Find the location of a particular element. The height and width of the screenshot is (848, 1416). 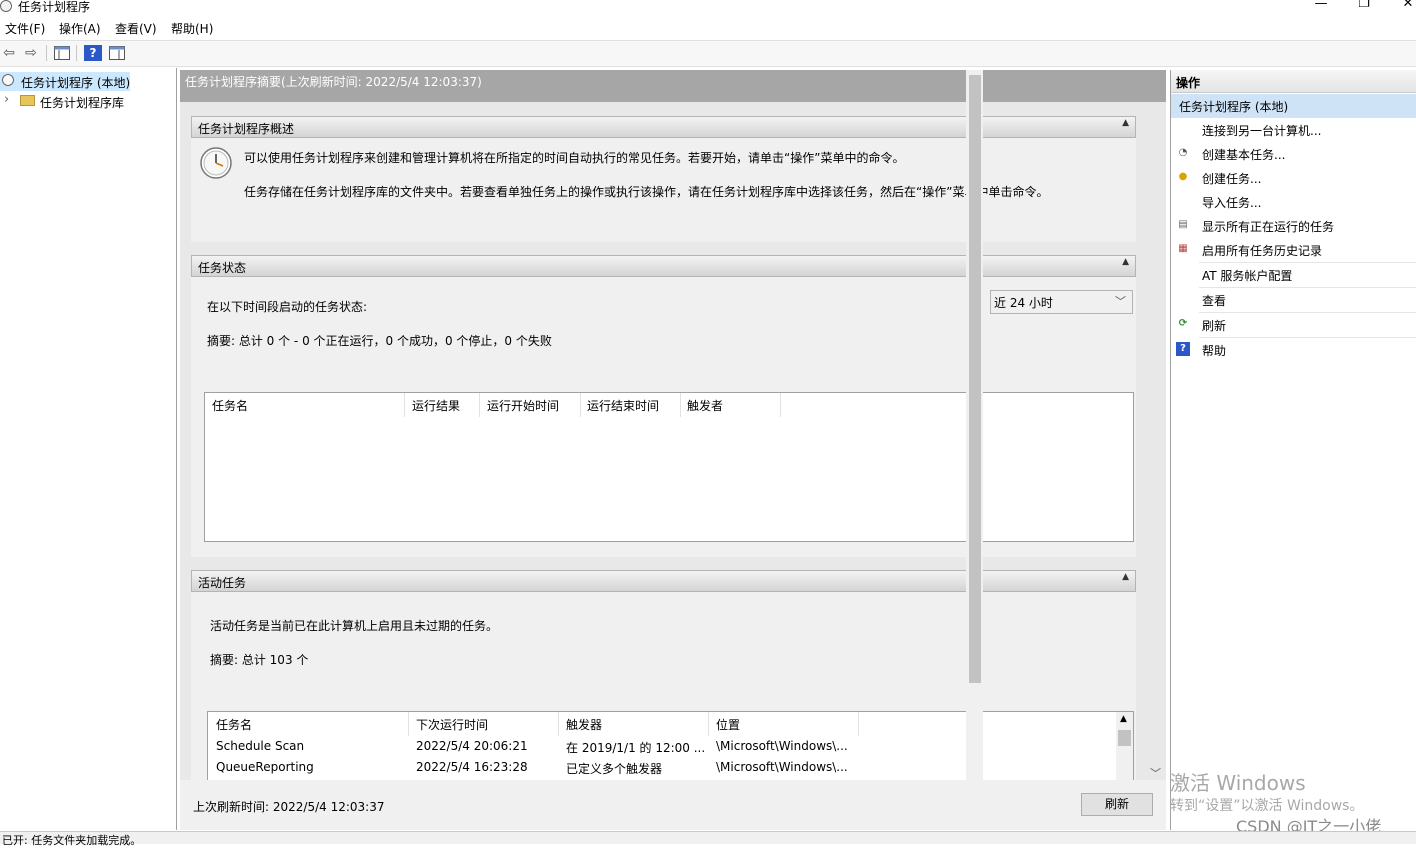

scroll-thumb is located at coordinates (1124, 738).